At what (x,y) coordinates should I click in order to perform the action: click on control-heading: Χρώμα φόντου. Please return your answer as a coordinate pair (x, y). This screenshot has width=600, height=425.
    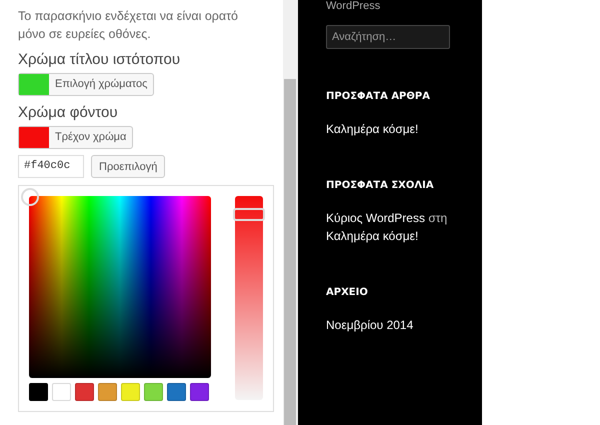
    Looking at the image, I should click on (68, 112).